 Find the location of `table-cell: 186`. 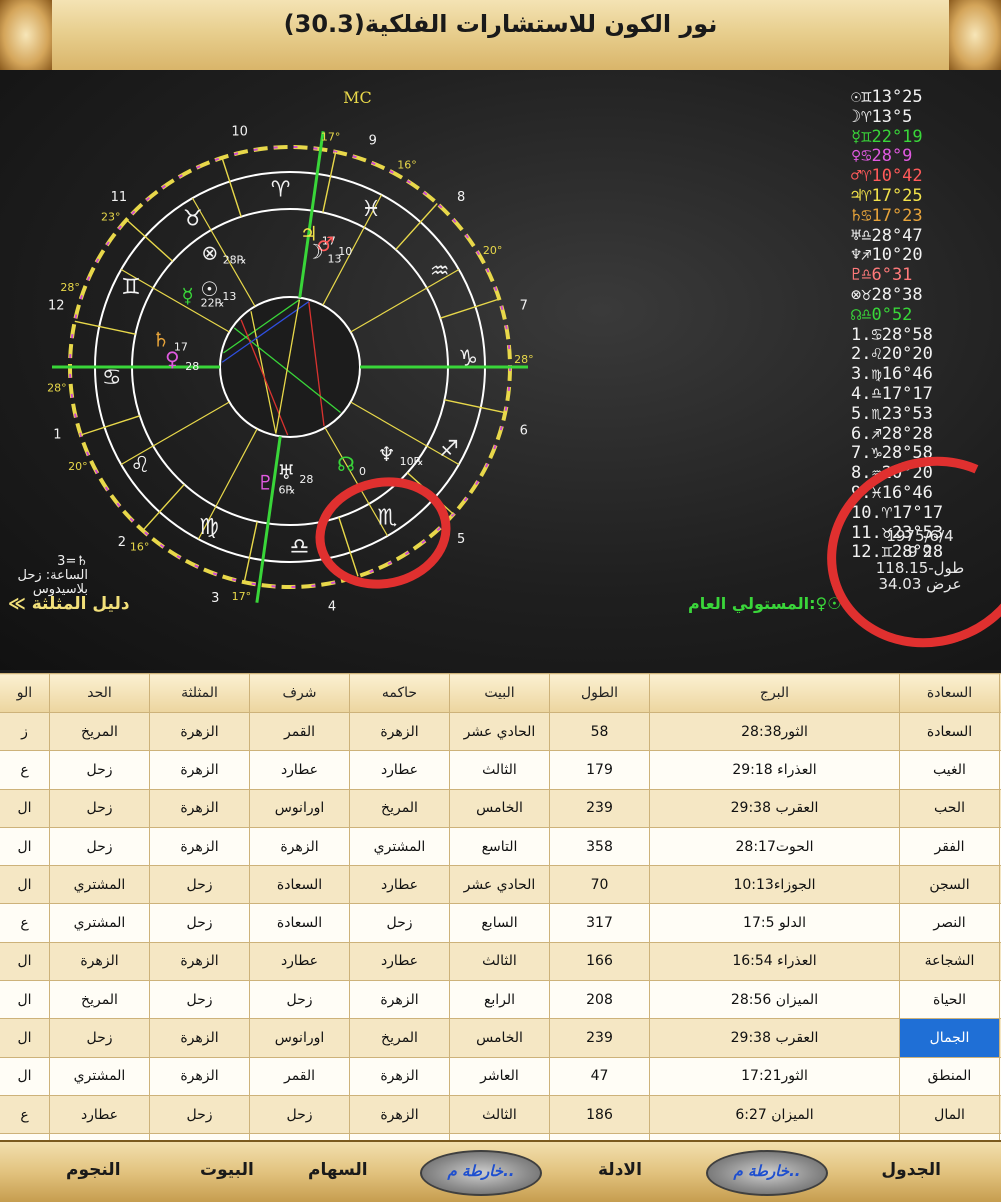

table-cell: 186 is located at coordinates (600, 1114).